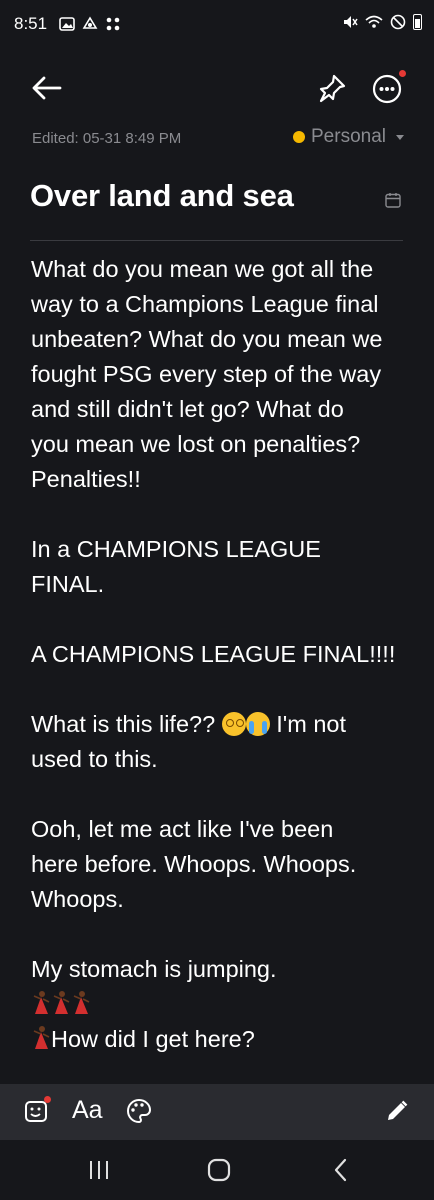 This screenshot has height=1200, width=434. What do you see at coordinates (402, 73) in the screenshot?
I see `notification-dot` at bounding box center [402, 73].